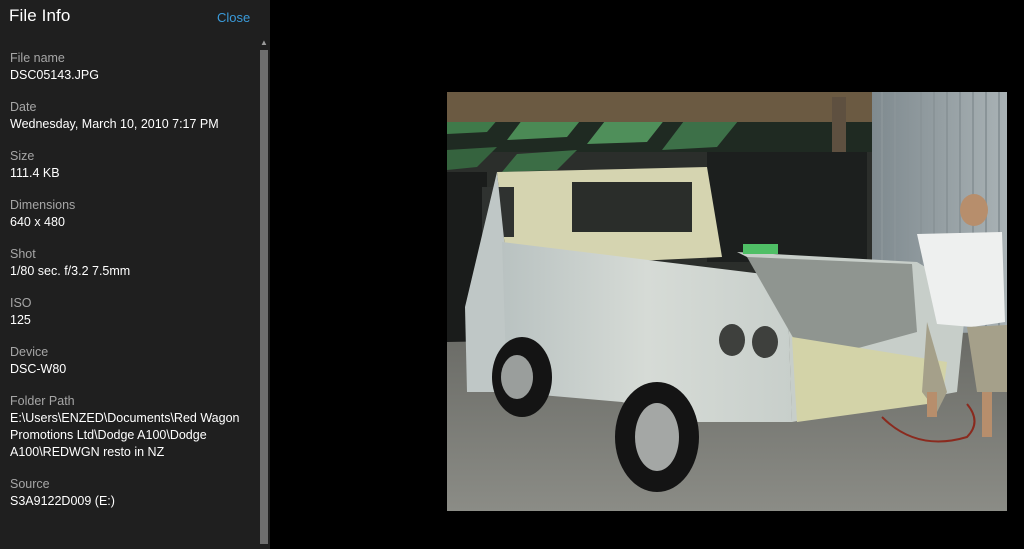 This screenshot has height=549, width=1024. I want to click on field-size: Size 111.4 KB, so click(130, 165).